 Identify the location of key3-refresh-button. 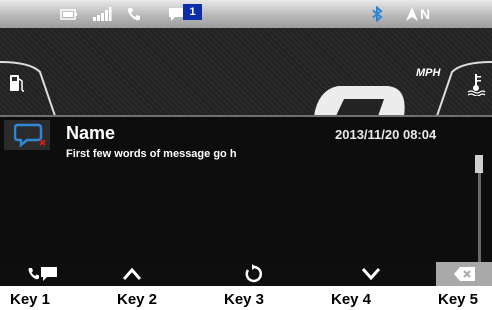
(253, 274).